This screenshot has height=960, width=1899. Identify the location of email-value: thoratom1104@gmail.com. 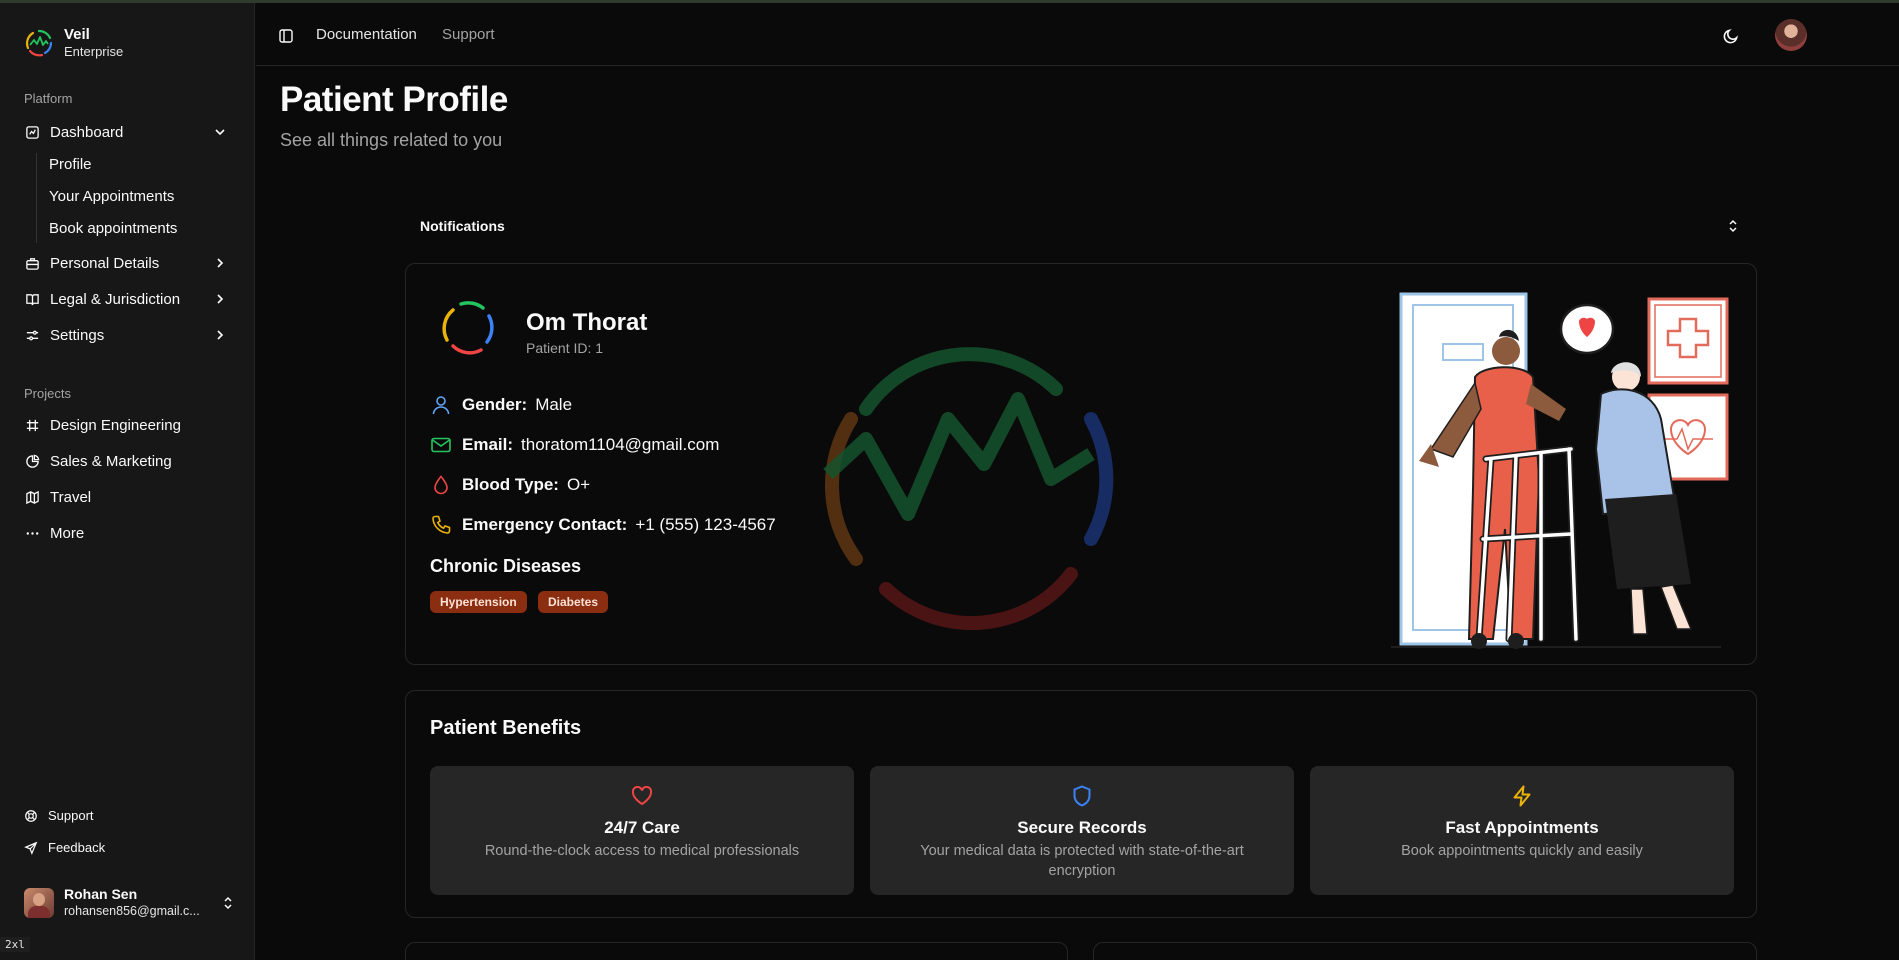
(620, 444).